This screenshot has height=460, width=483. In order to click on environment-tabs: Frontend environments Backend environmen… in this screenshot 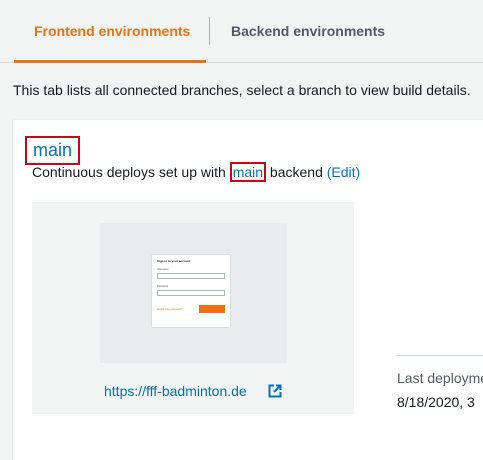, I will do `click(241, 31)`.